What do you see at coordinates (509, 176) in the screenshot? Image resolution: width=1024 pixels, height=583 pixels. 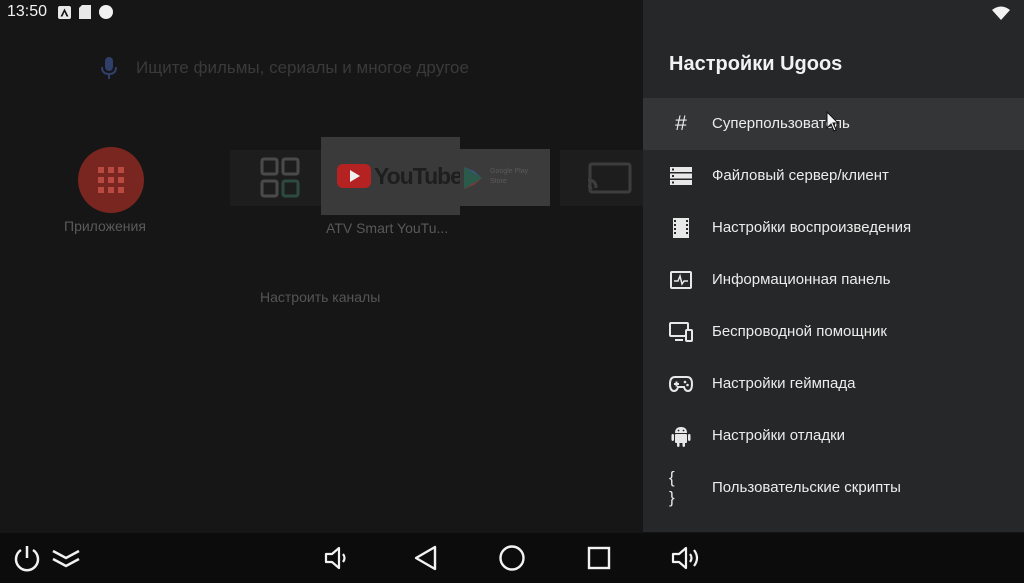 I see `google-play-label: Google Play Store` at bounding box center [509, 176].